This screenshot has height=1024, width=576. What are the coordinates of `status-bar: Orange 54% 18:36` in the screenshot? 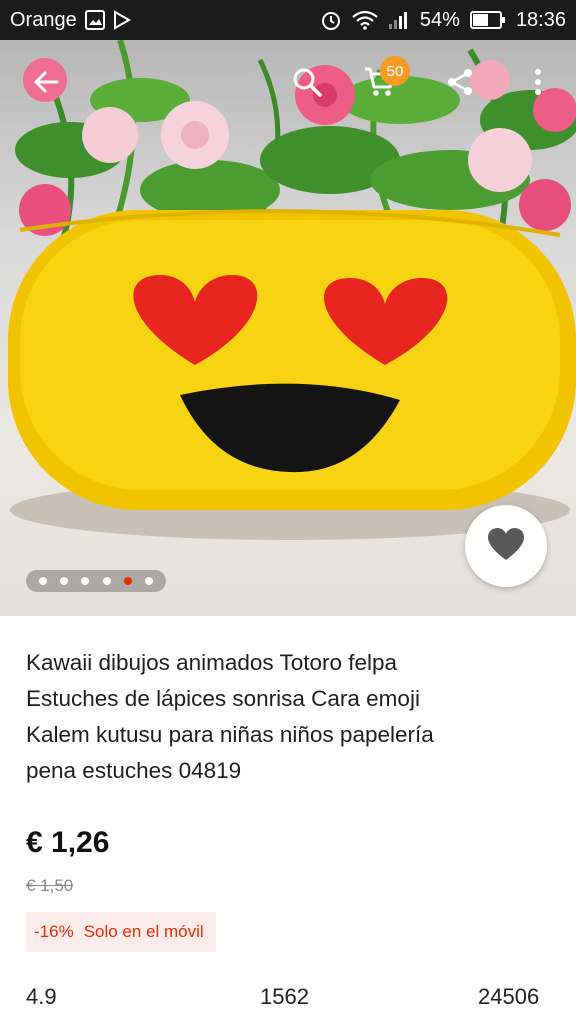 It's located at (288, 20).